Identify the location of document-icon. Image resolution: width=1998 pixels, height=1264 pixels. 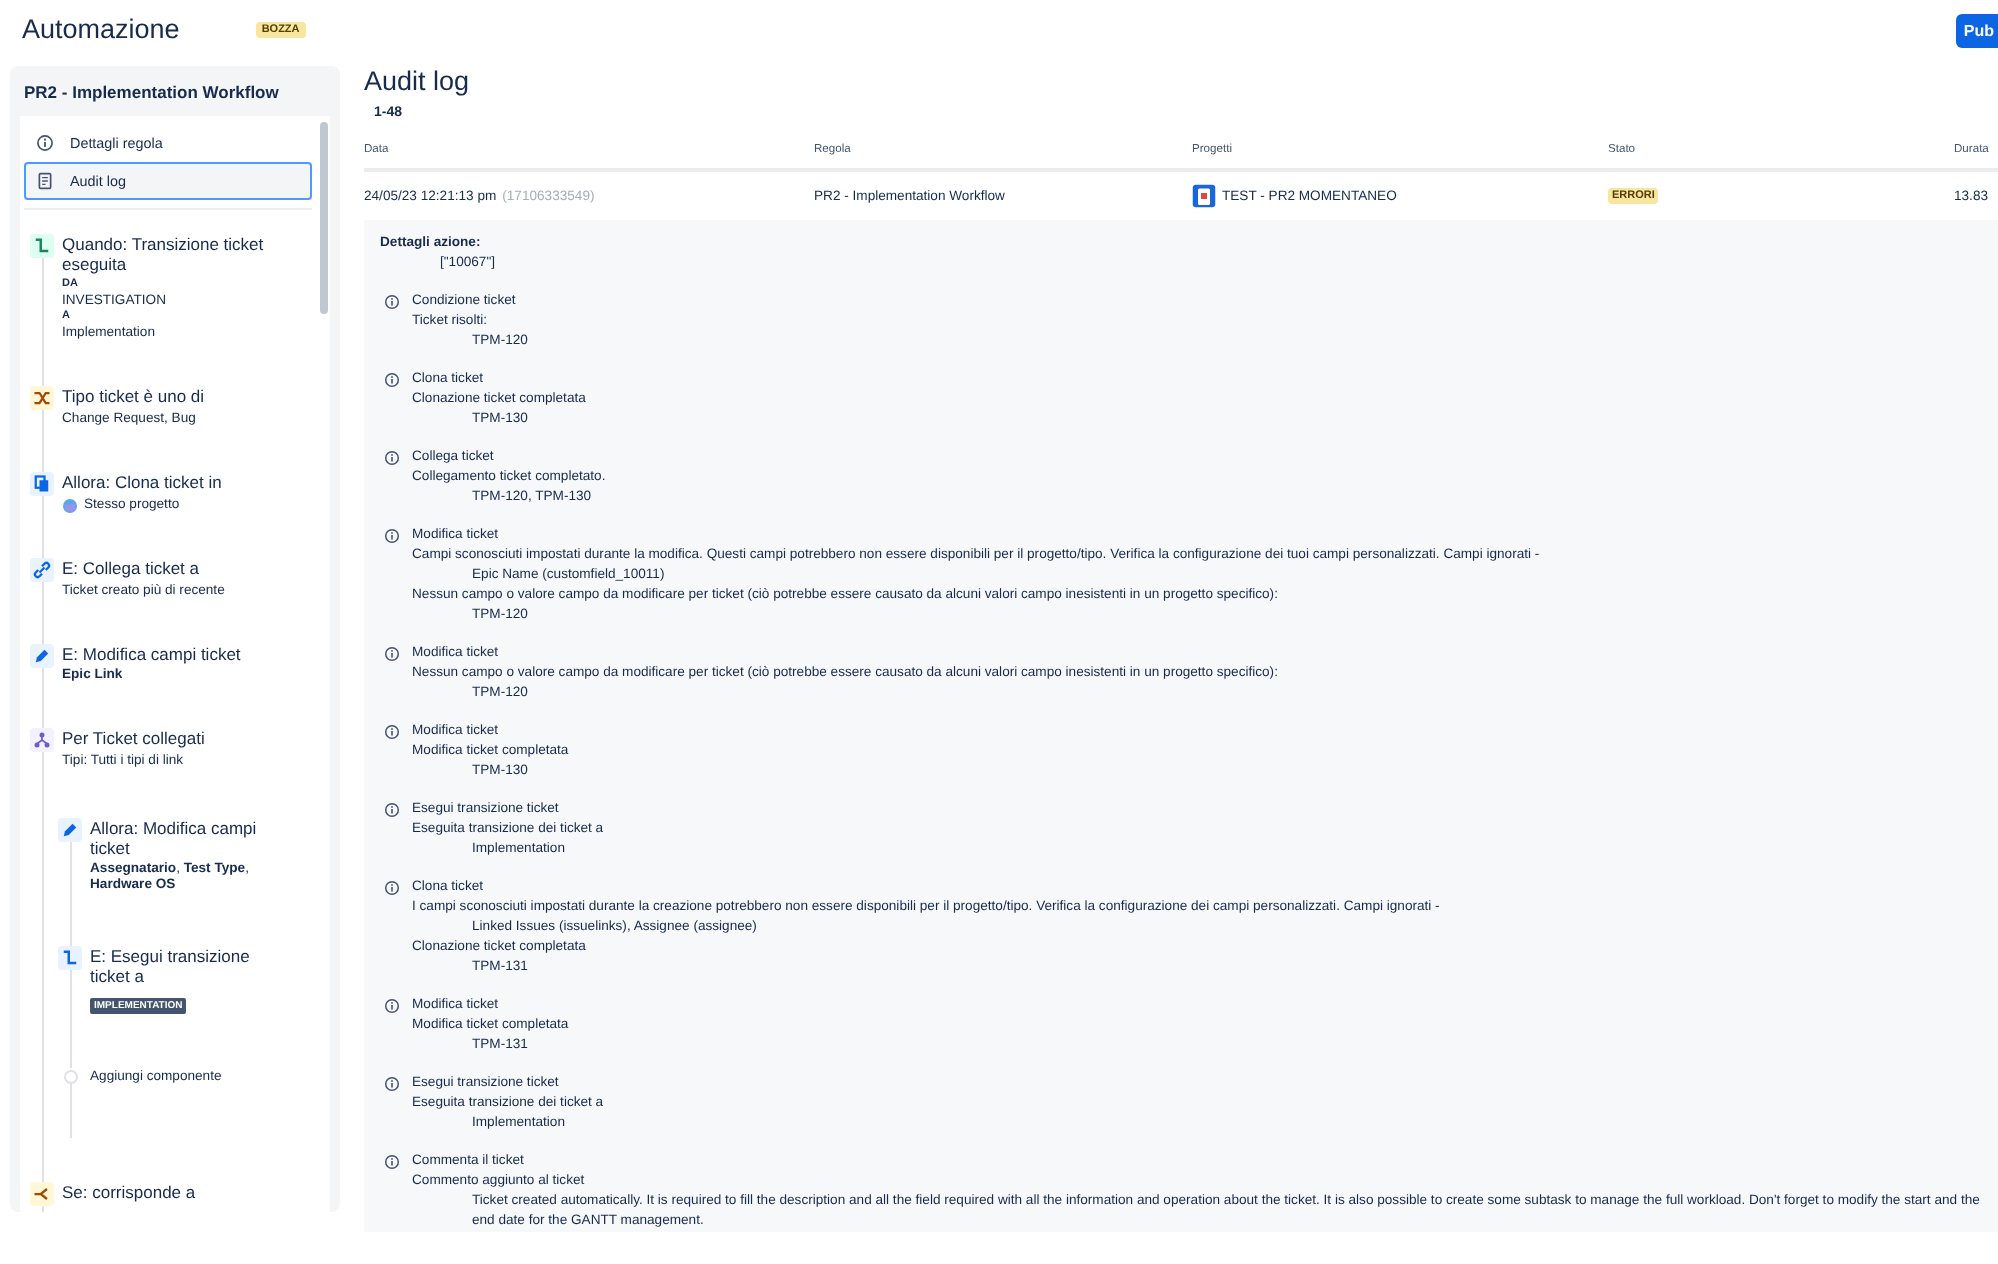
(45, 181).